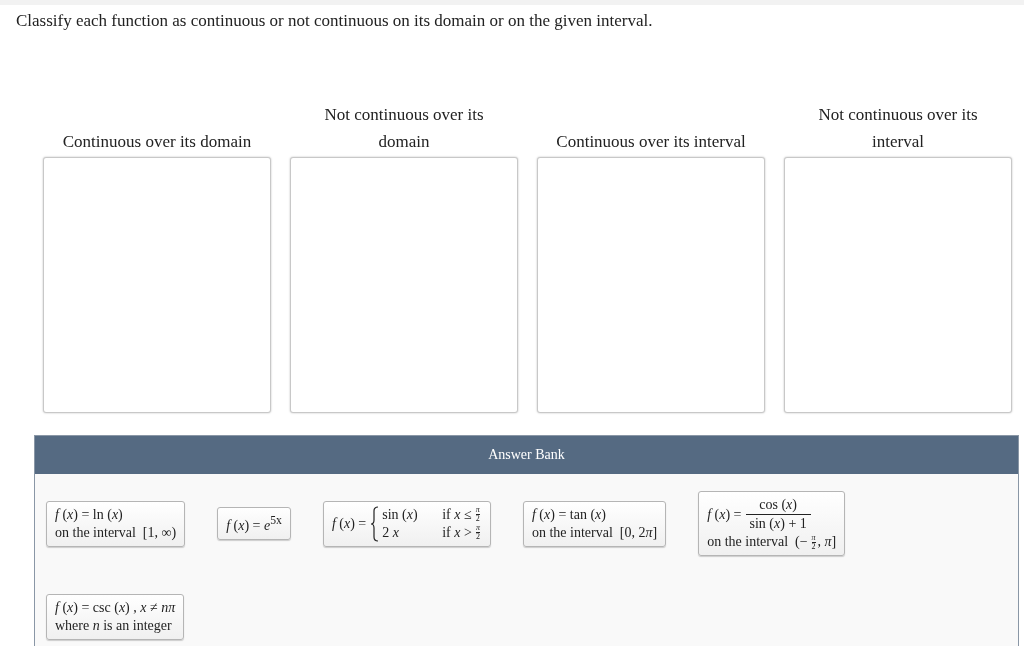  I want to click on answer-card: f (x) = e$^{5x}$, so click(254, 523).